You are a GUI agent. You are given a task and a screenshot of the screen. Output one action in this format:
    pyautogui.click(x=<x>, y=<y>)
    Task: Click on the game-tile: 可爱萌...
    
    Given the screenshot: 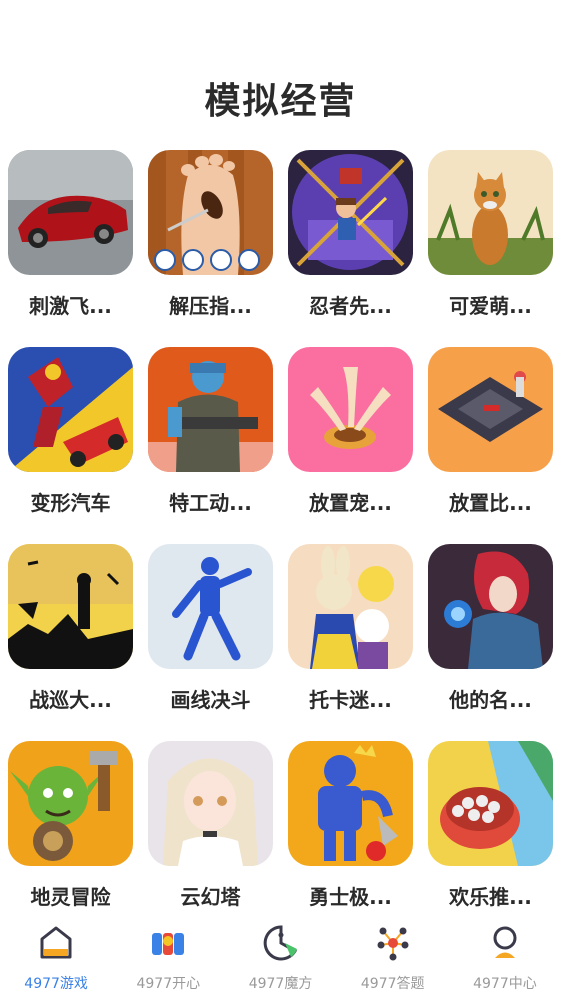 What is the action you would take?
    pyautogui.click(x=490, y=234)
    